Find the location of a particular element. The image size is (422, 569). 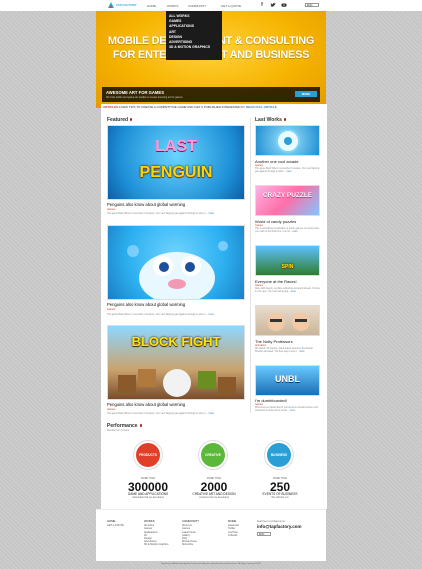

featured-image-3: BLOCK FIGHT is located at coordinates (176, 362).